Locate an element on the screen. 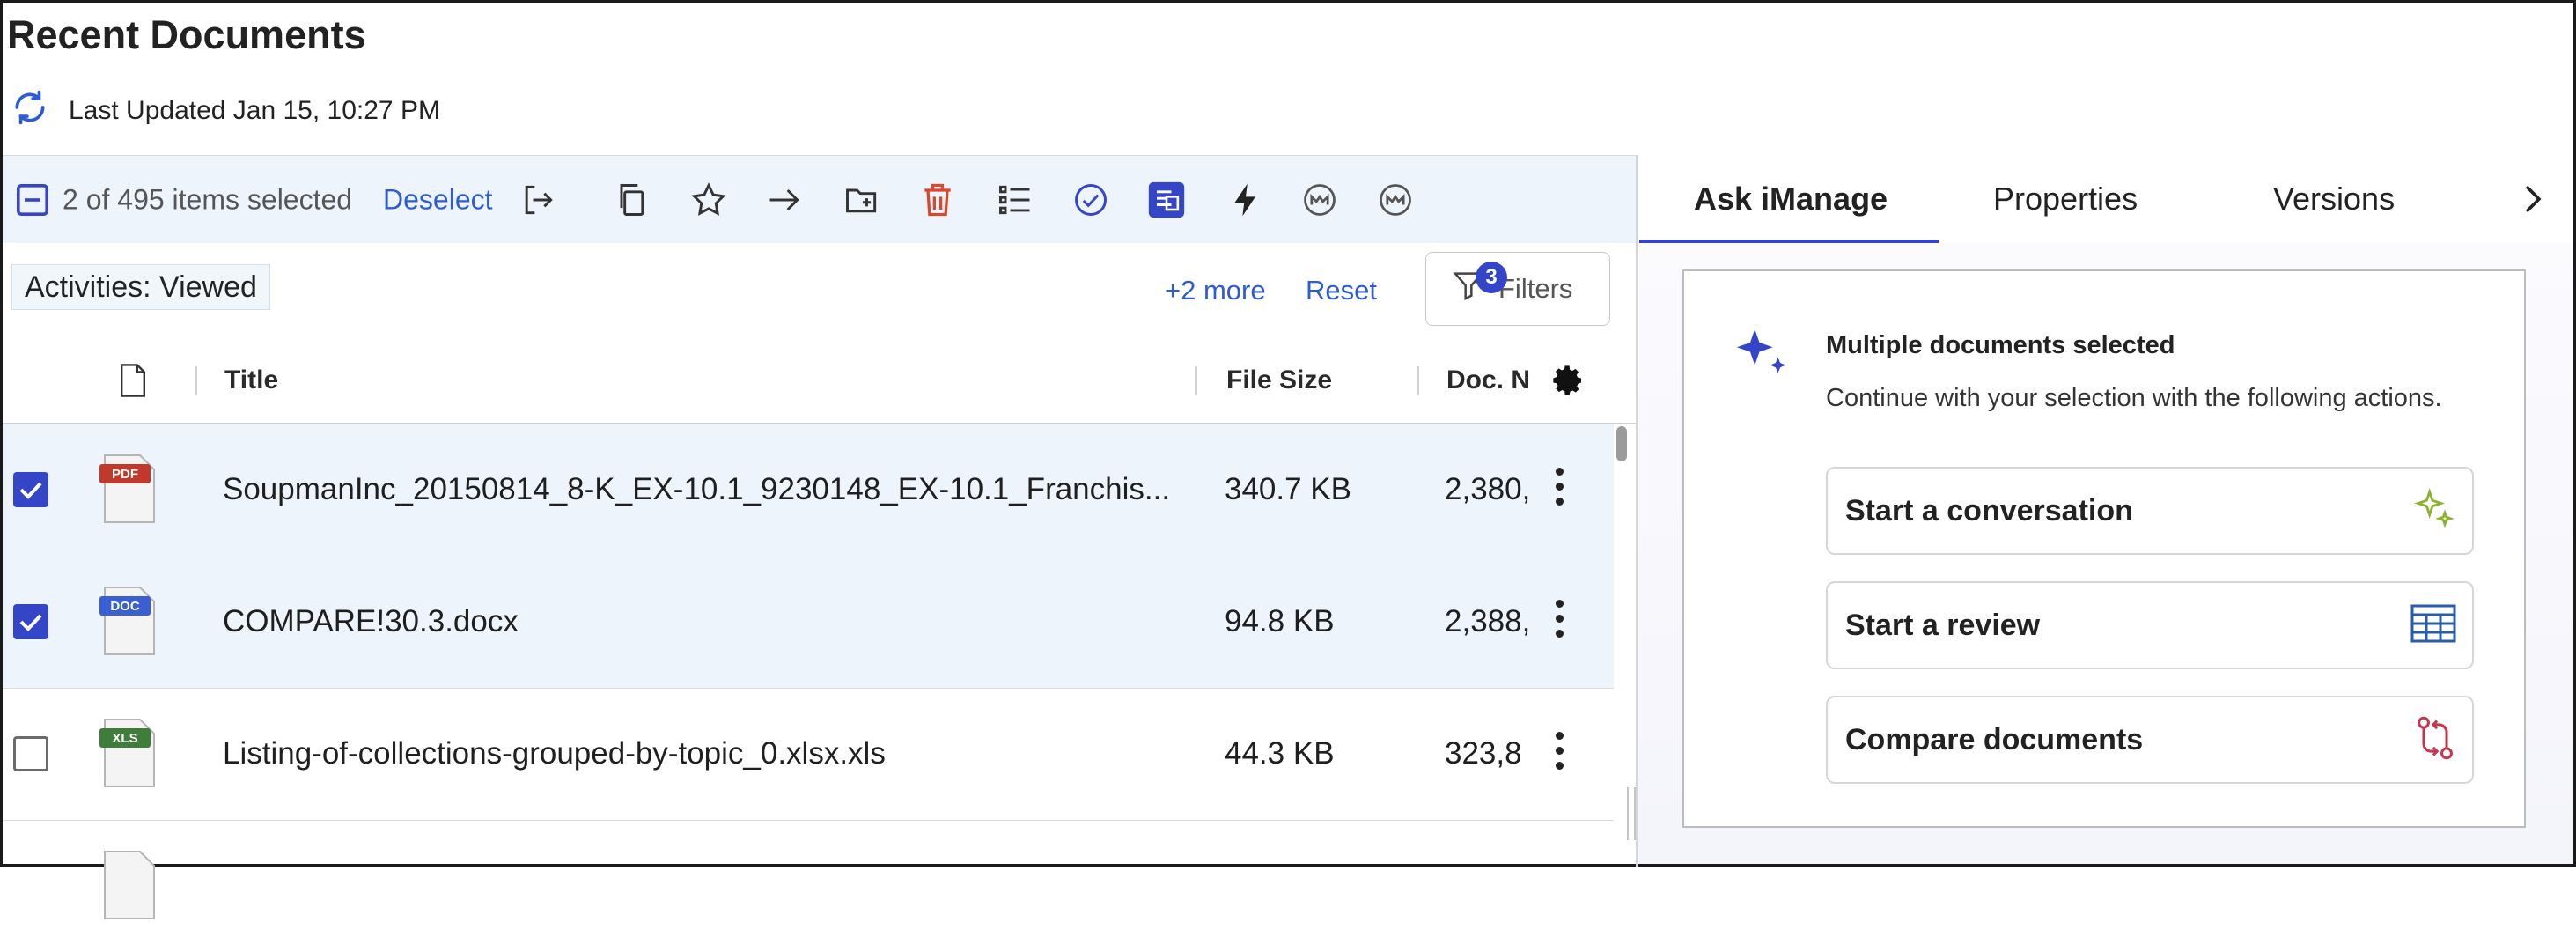  row-title: COMPARE!30.3.docx is located at coordinates (371, 621).